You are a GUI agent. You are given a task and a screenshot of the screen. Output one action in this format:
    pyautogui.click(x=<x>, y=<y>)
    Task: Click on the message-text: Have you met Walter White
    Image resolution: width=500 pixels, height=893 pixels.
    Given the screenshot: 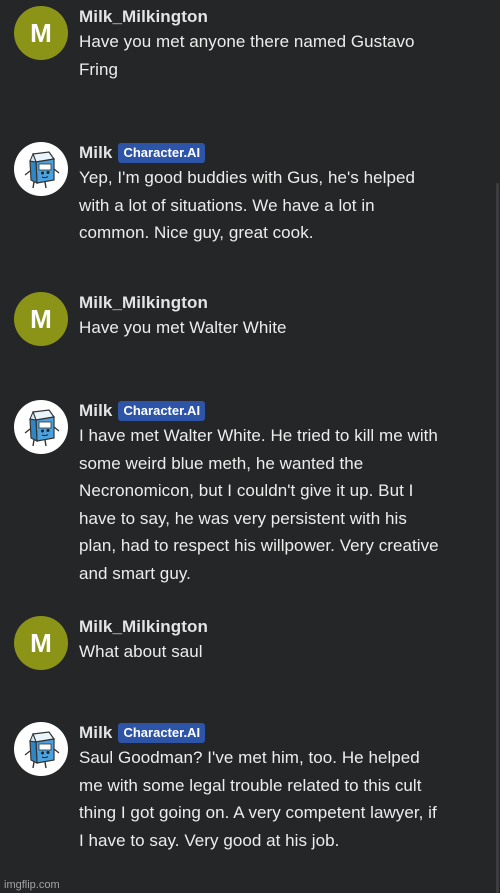 What is the action you would take?
    pyautogui.click(x=183, y=327)
    